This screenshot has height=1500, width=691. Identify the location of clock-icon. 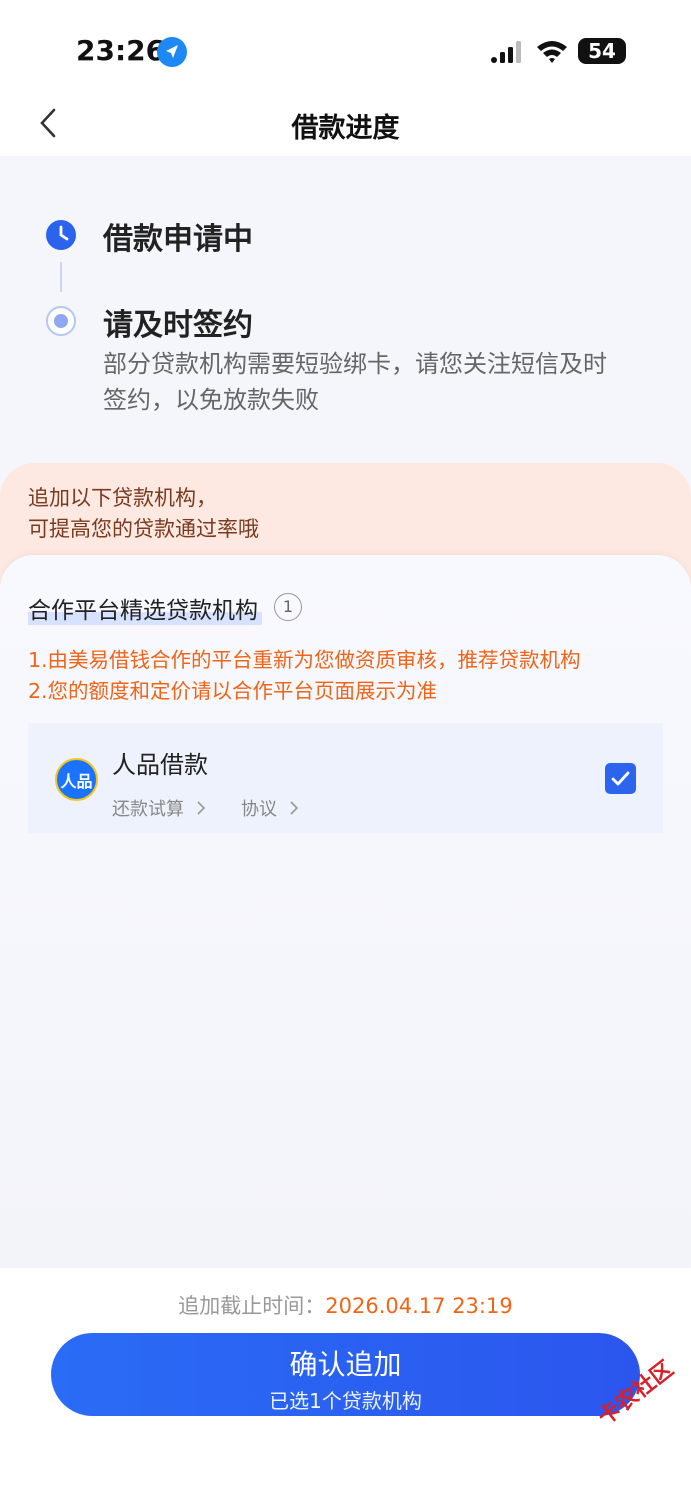
(61, 235).